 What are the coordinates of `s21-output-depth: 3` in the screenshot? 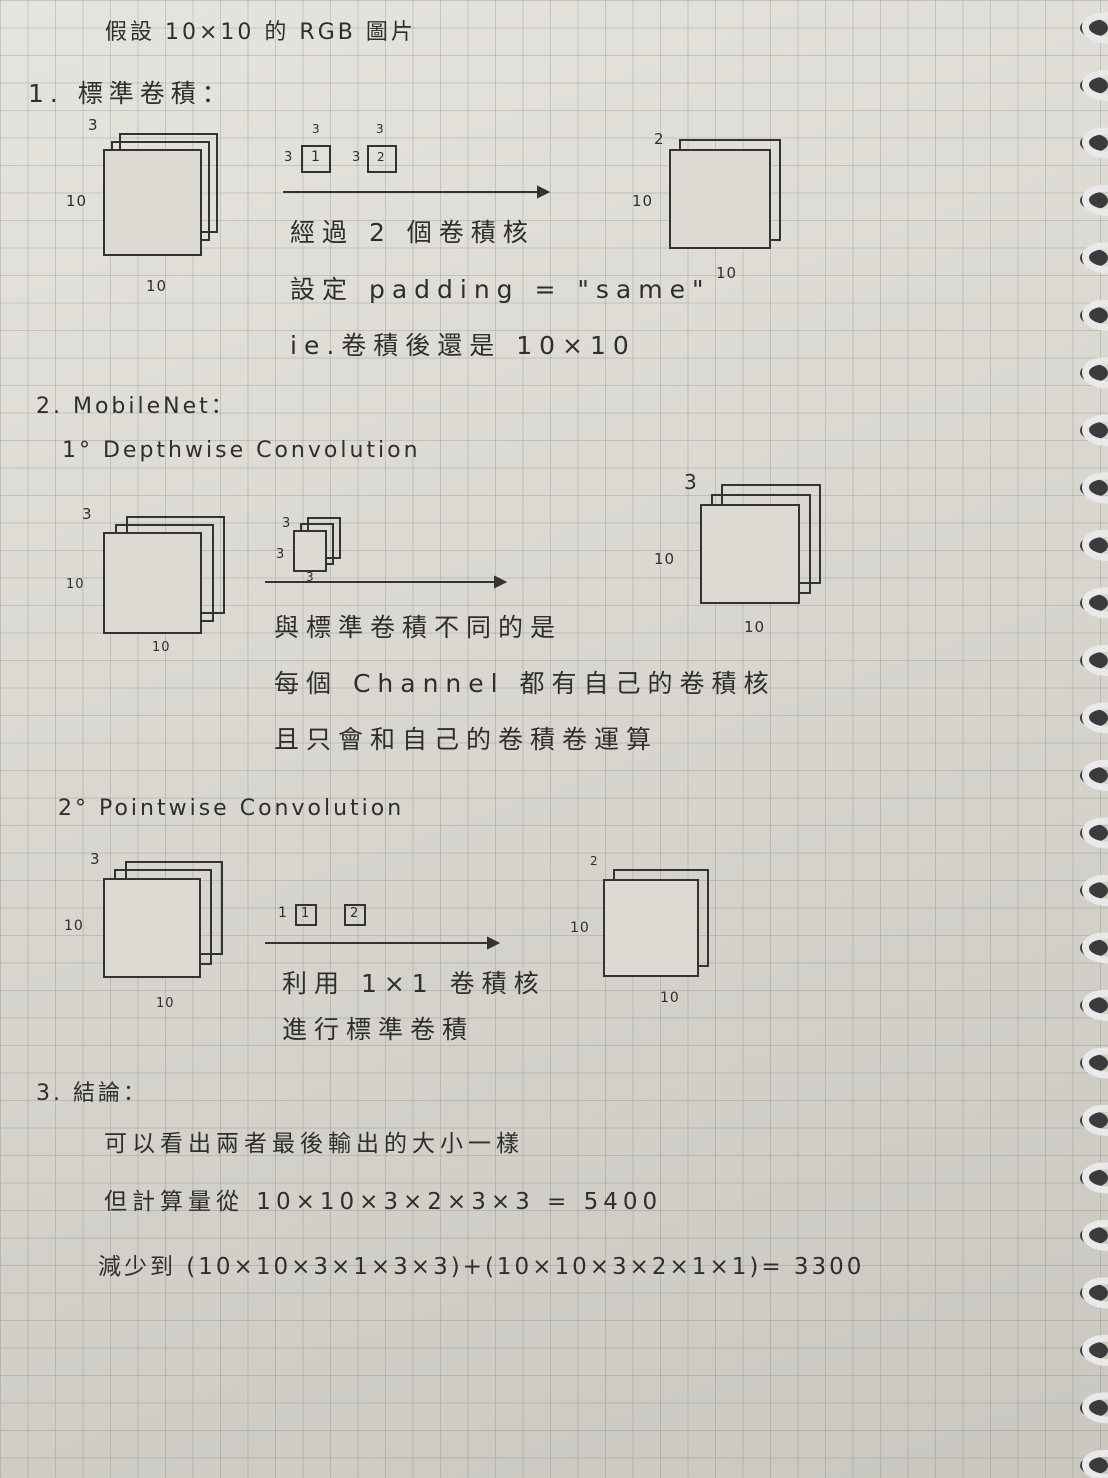 It's located at (691, 482).